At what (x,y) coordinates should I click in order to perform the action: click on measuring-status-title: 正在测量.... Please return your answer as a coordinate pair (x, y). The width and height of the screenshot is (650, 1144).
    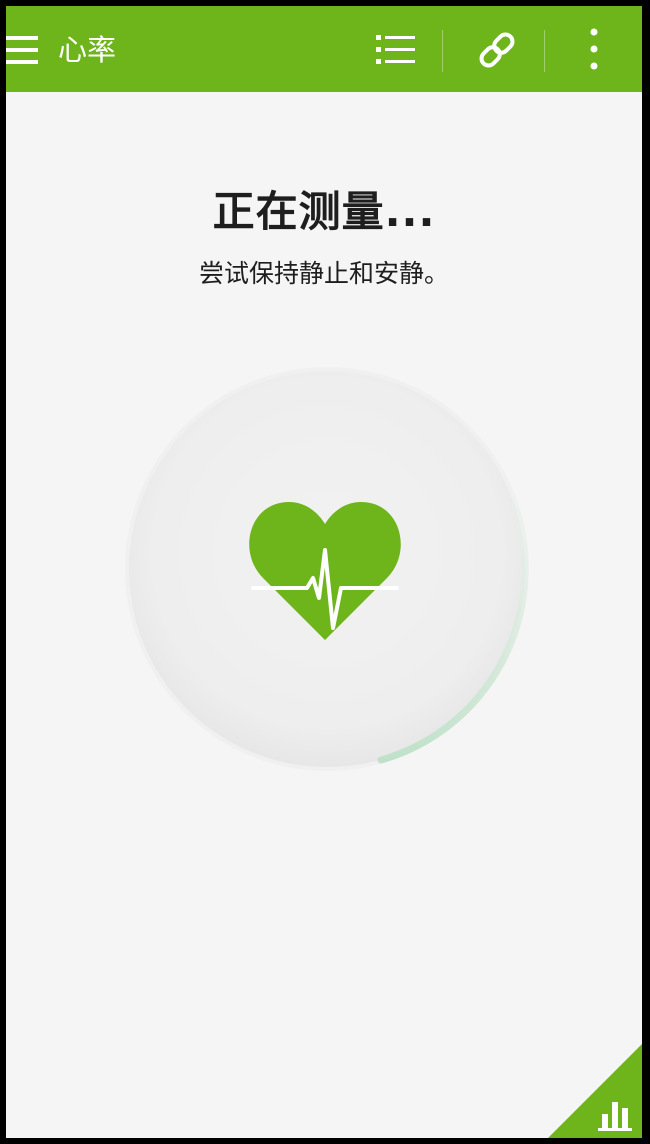
    Looking at the image, I should click on (324, 211).